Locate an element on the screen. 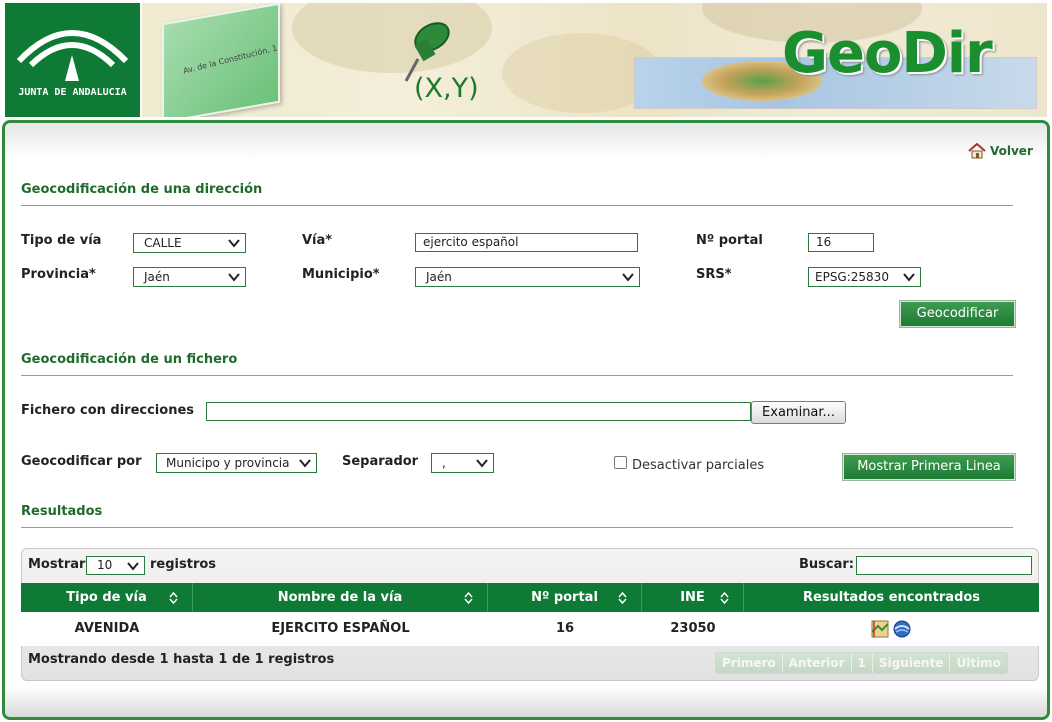 The height and width of the screenshot is (722, 1052). page-size-select: 10 is located at coordinates (115, 565).